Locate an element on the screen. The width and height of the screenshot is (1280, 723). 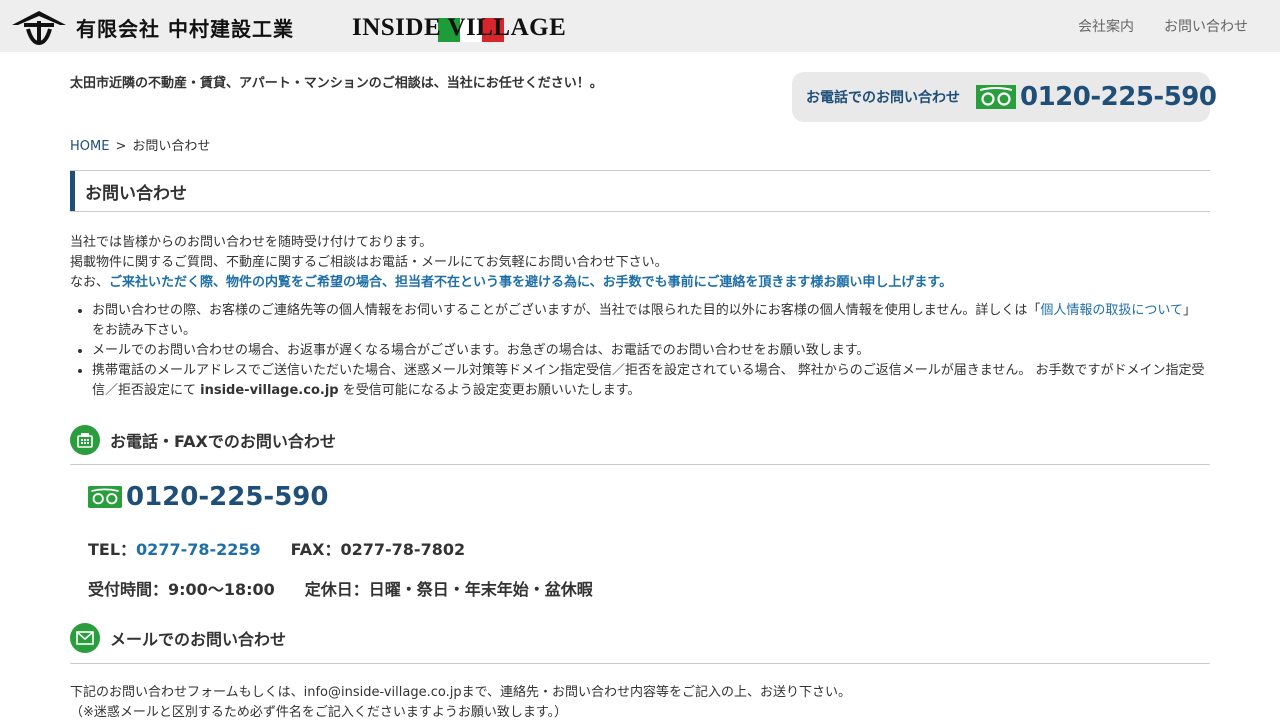
hours-label: 受付時間： is located at coordinates (128, 589).